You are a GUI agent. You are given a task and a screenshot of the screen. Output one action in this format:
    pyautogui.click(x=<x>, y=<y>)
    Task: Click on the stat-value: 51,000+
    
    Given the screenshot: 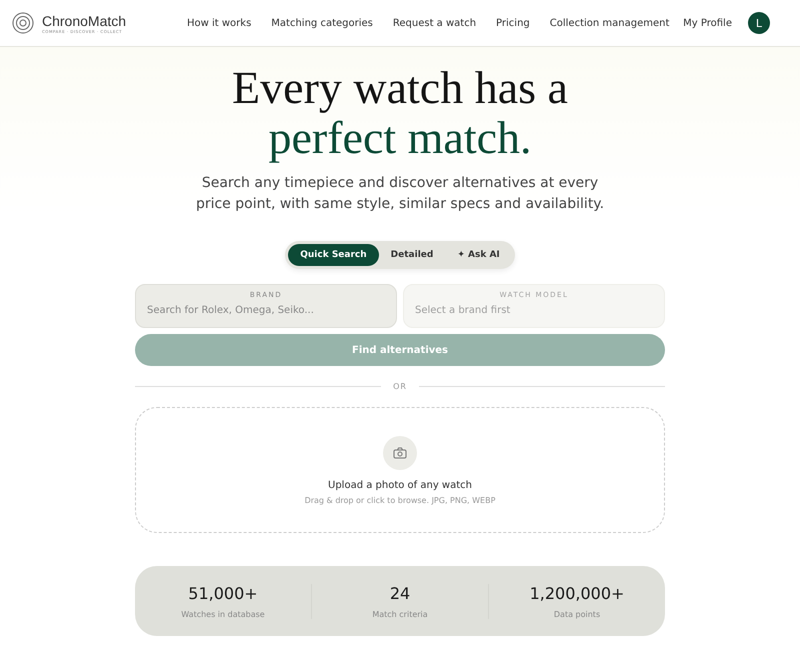 What is the action you would take?
    pyautogui.click(x=223, y=593)
    